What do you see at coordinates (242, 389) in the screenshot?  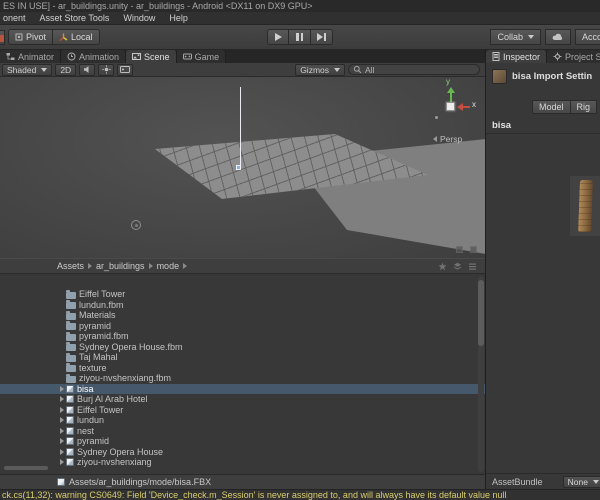 I see `project-list-item: bisa` at bounding box center [242, 389].